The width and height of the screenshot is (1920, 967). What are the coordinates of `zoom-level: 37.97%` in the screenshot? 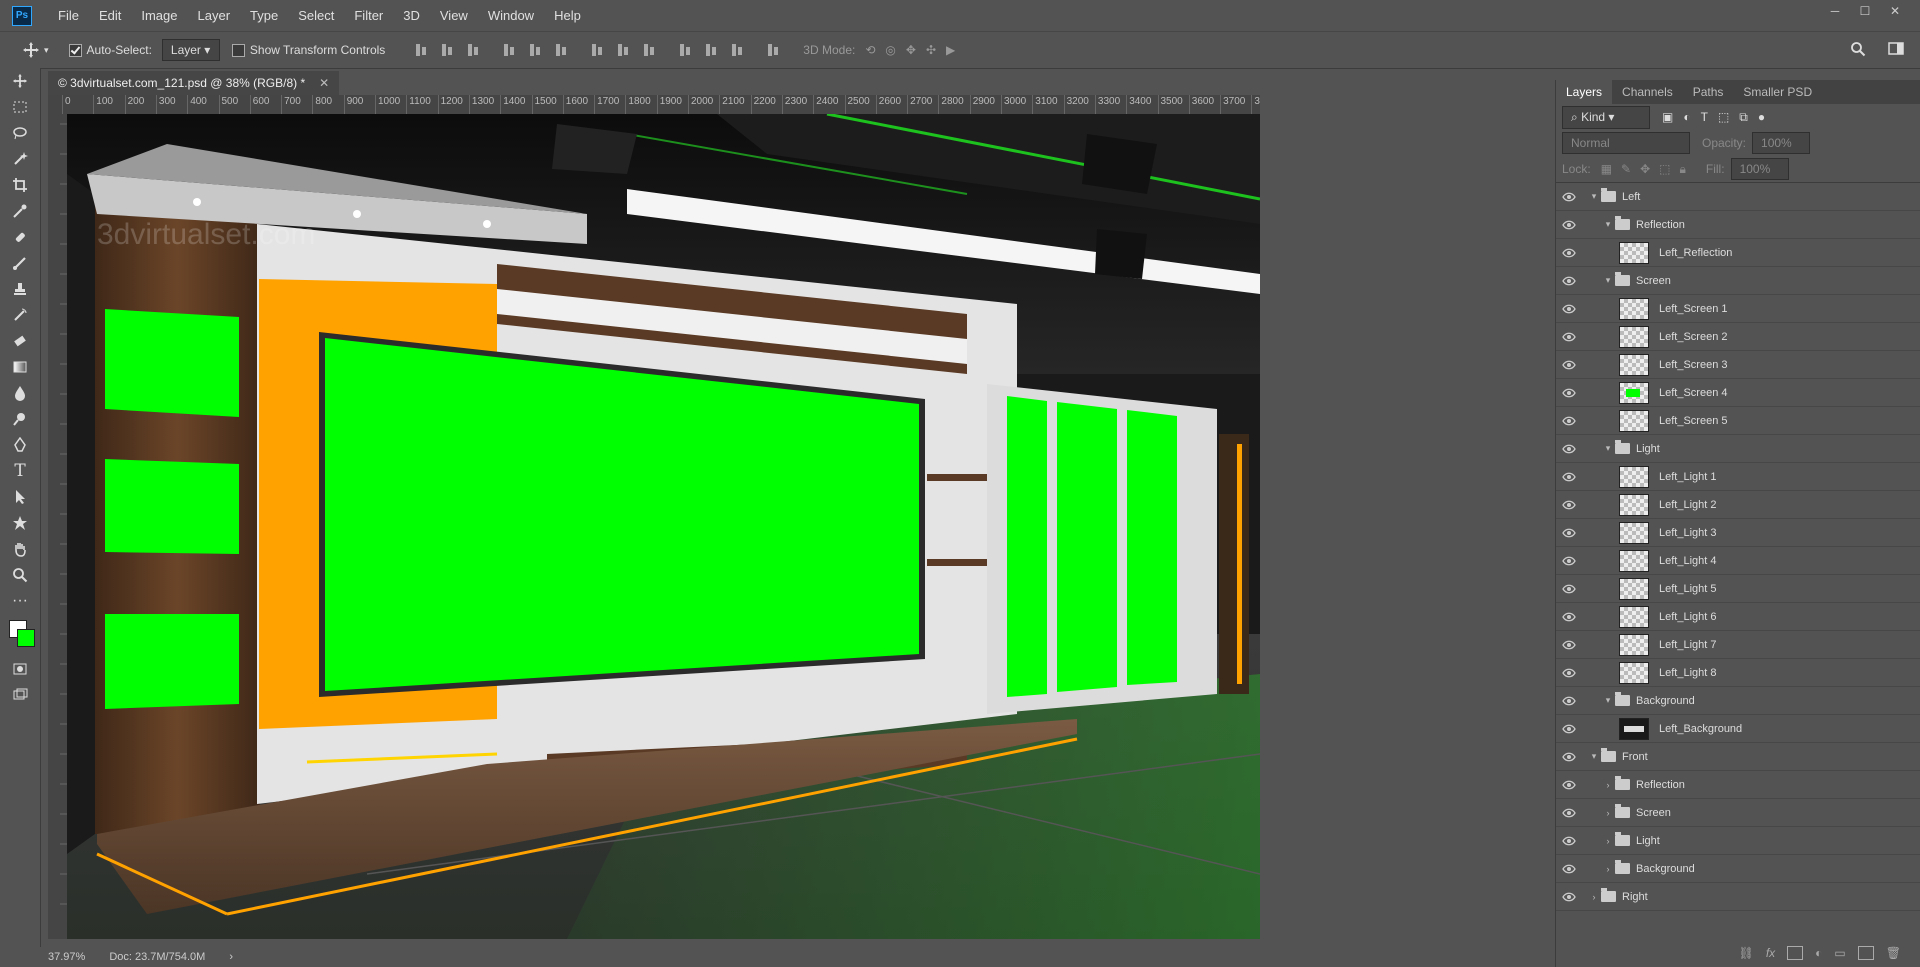 It's located at (66, 957).